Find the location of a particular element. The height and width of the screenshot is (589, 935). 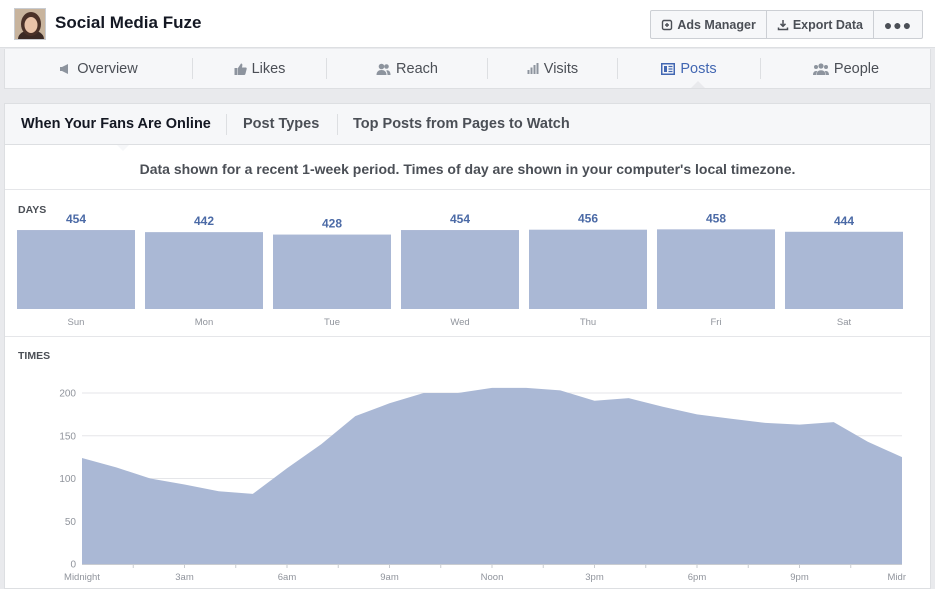

x-tick-label: 9am is located at coordinates (389, 577).